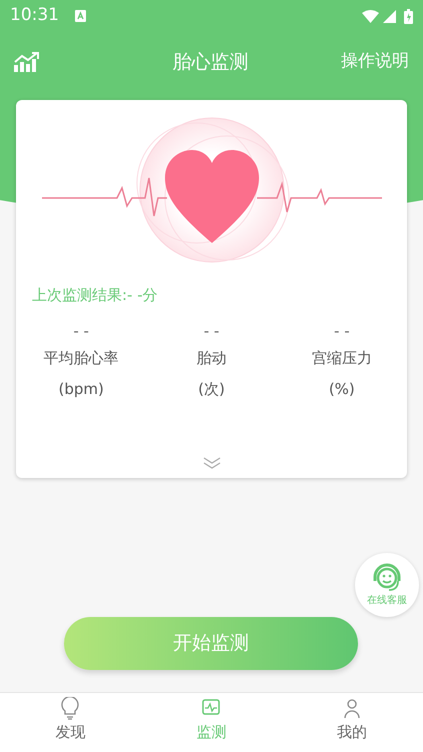 The width and height of the screenshot is (423, 752). I want to click on lightbulb-icon, so click(70, 709).